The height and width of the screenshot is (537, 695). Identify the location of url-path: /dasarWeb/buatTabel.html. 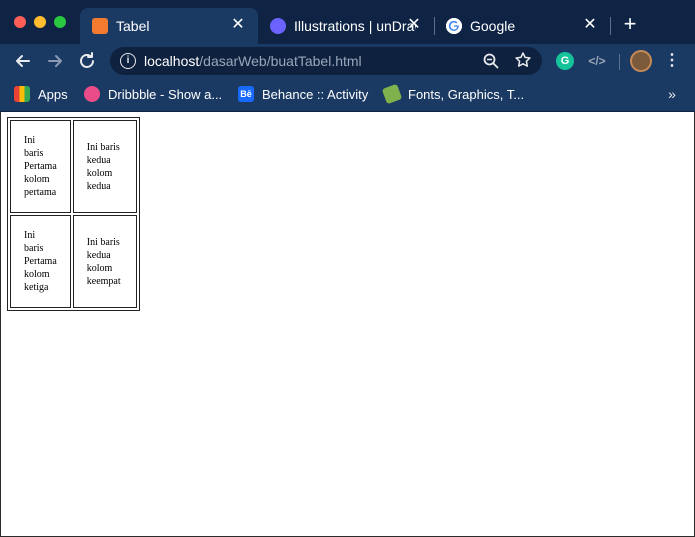
(280, 61).